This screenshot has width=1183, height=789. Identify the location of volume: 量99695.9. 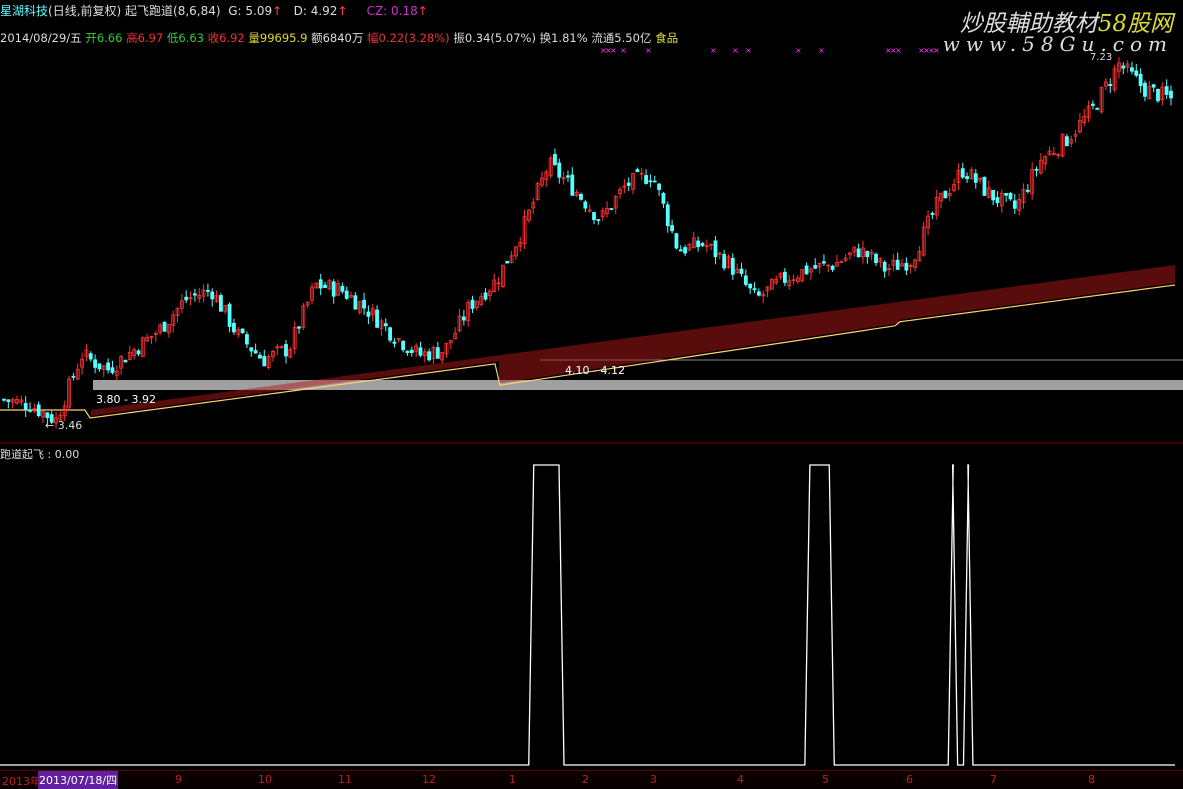
(278, 38).